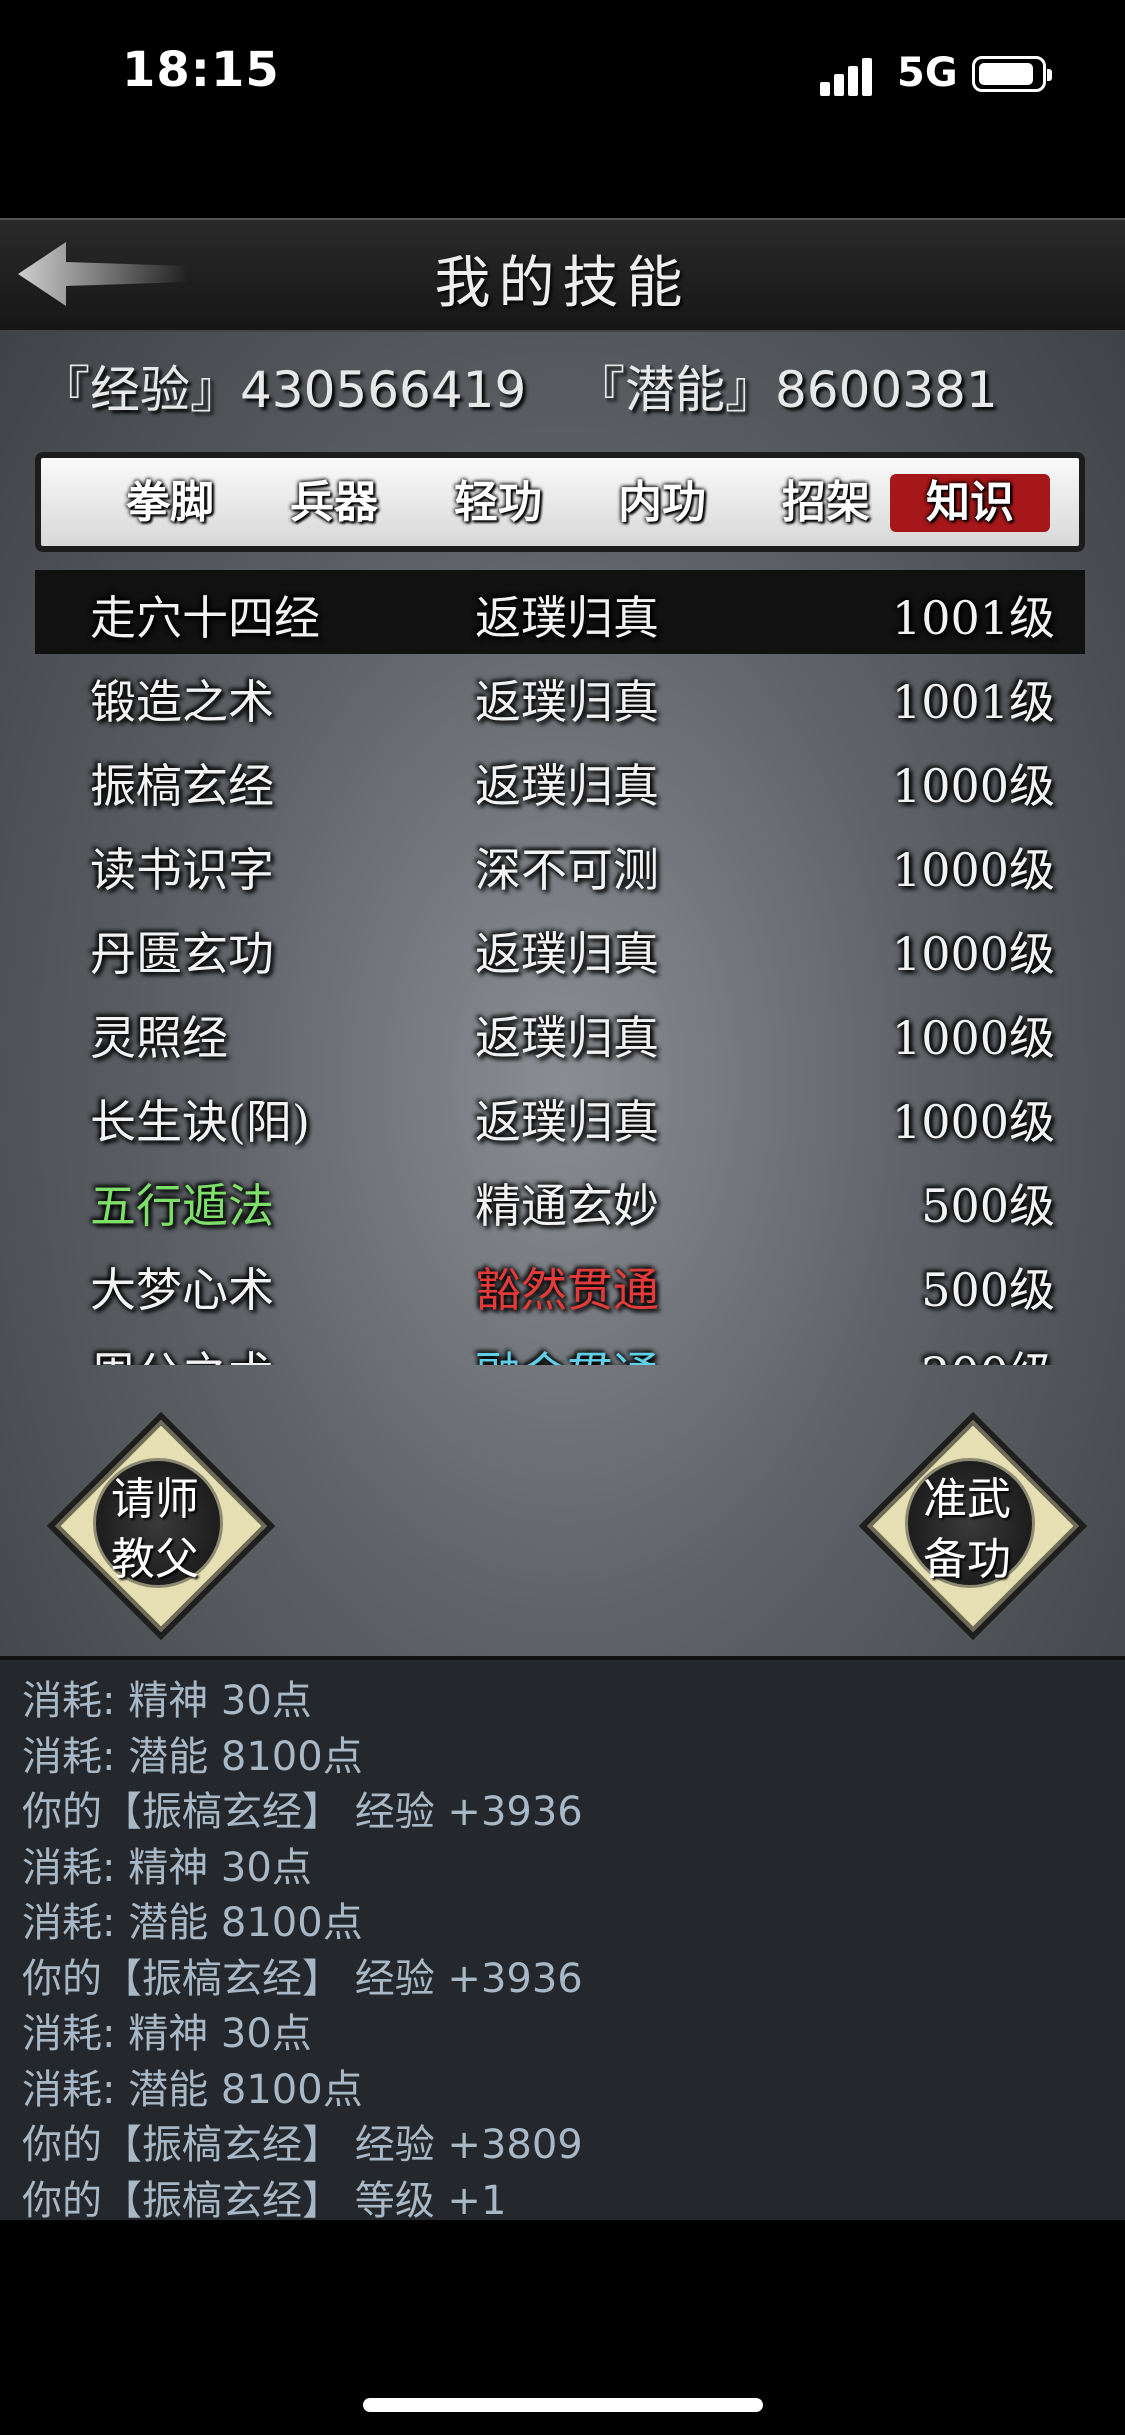 This screenshot has height=2435, width=1125. I want to click on skill-name: 五行遁法, so click(182, 1206).